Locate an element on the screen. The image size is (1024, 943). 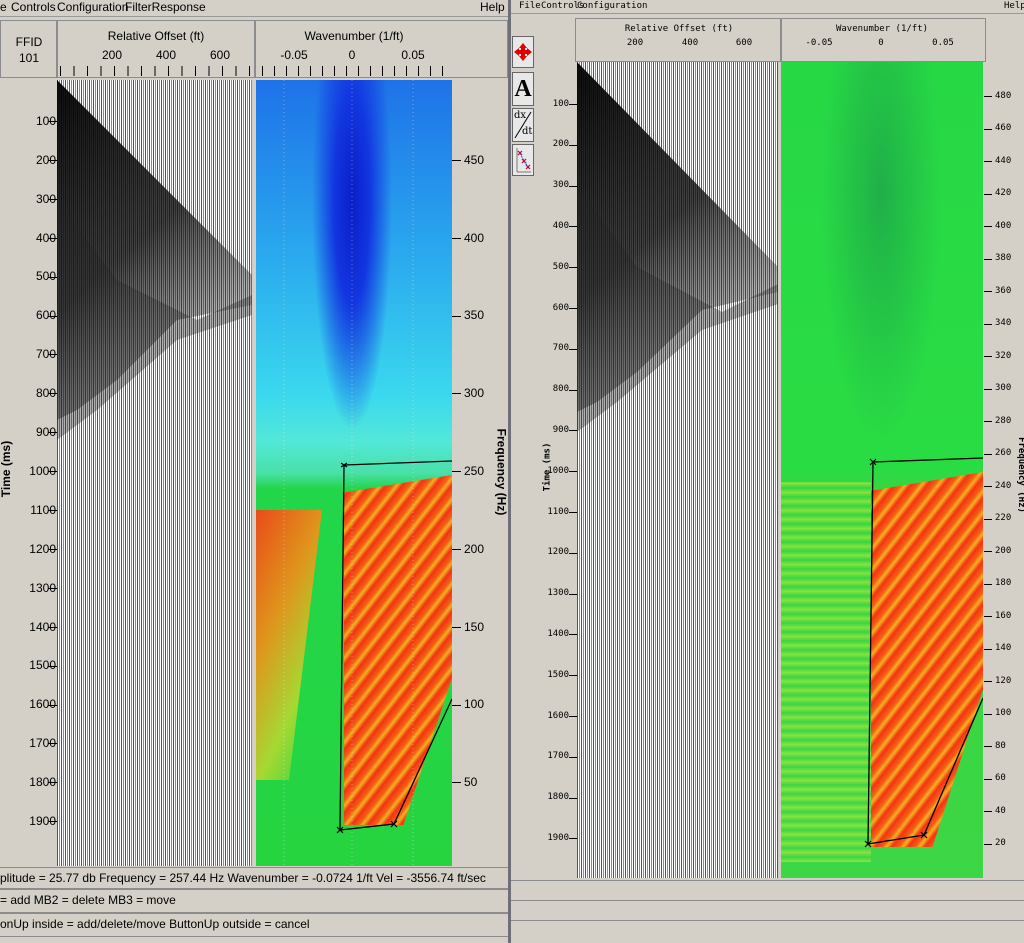
frequency-tick-label: 260 is located at coordinates (1003, 453).